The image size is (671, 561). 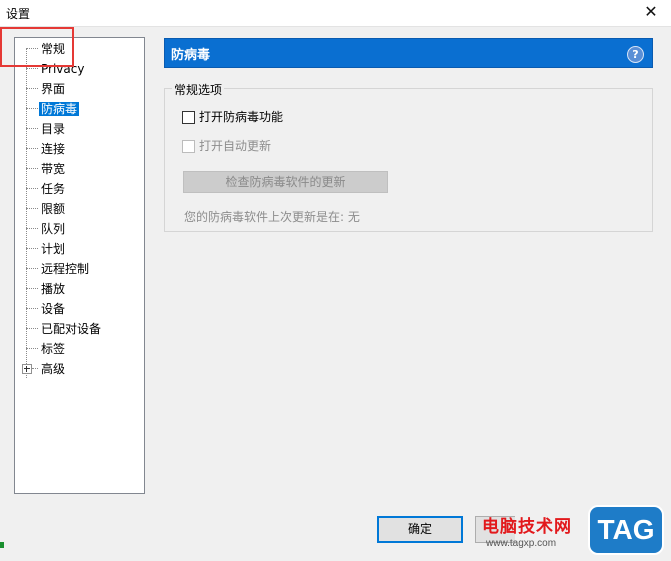 I want to click on tree-item-devices: 设备, so click(x=75, y=309).